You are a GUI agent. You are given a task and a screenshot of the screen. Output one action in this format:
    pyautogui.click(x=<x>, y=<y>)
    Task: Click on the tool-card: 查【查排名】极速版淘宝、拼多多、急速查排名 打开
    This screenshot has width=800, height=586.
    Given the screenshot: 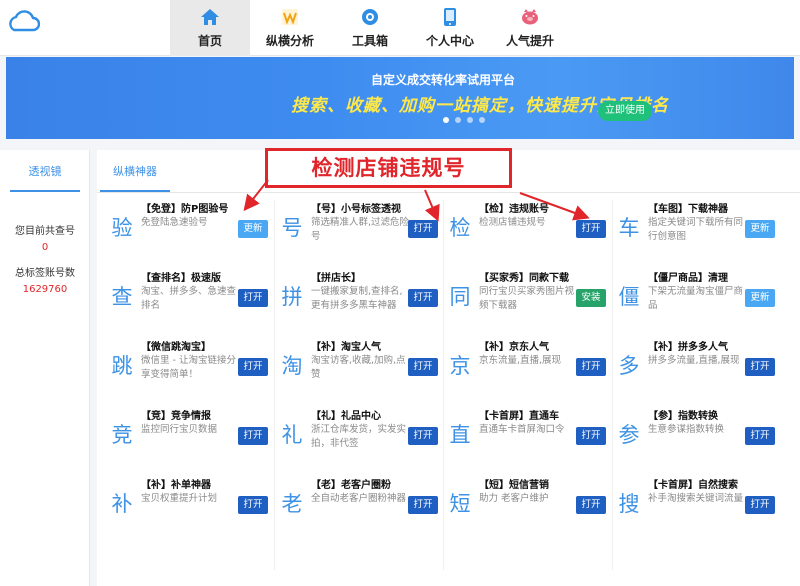 What is the action you would take?
    pyautogui.click(x=192, y=305)
    